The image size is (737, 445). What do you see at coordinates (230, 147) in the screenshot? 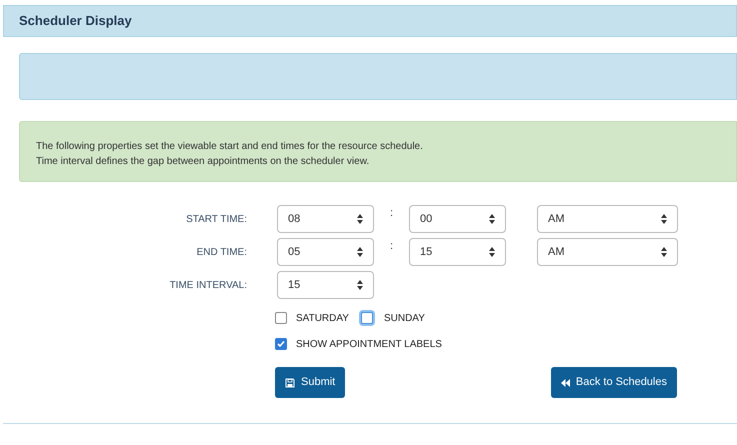
I see `notice-text: The following properties set the viewable start and end times for the resource schedule.` at bounding box center [230, 147].